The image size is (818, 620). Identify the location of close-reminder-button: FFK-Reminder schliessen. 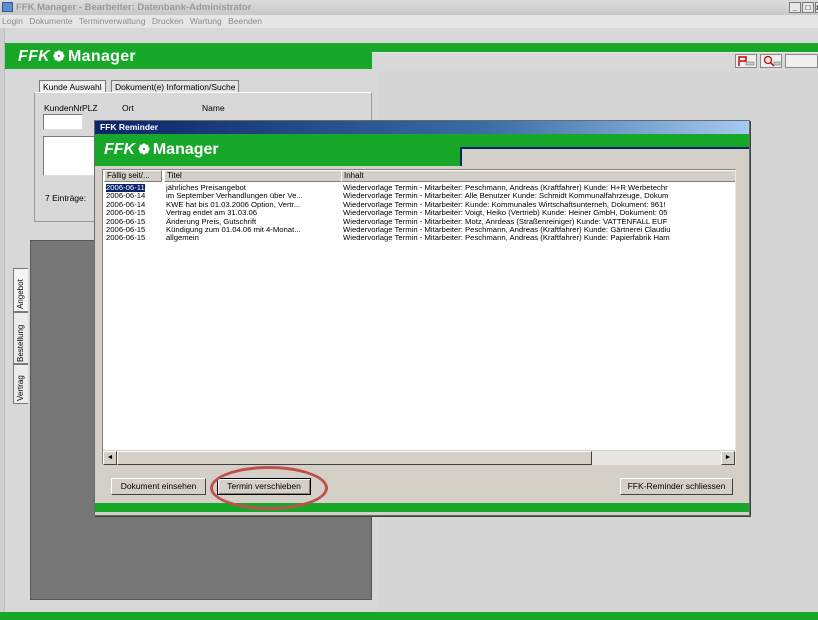
(676, 486).